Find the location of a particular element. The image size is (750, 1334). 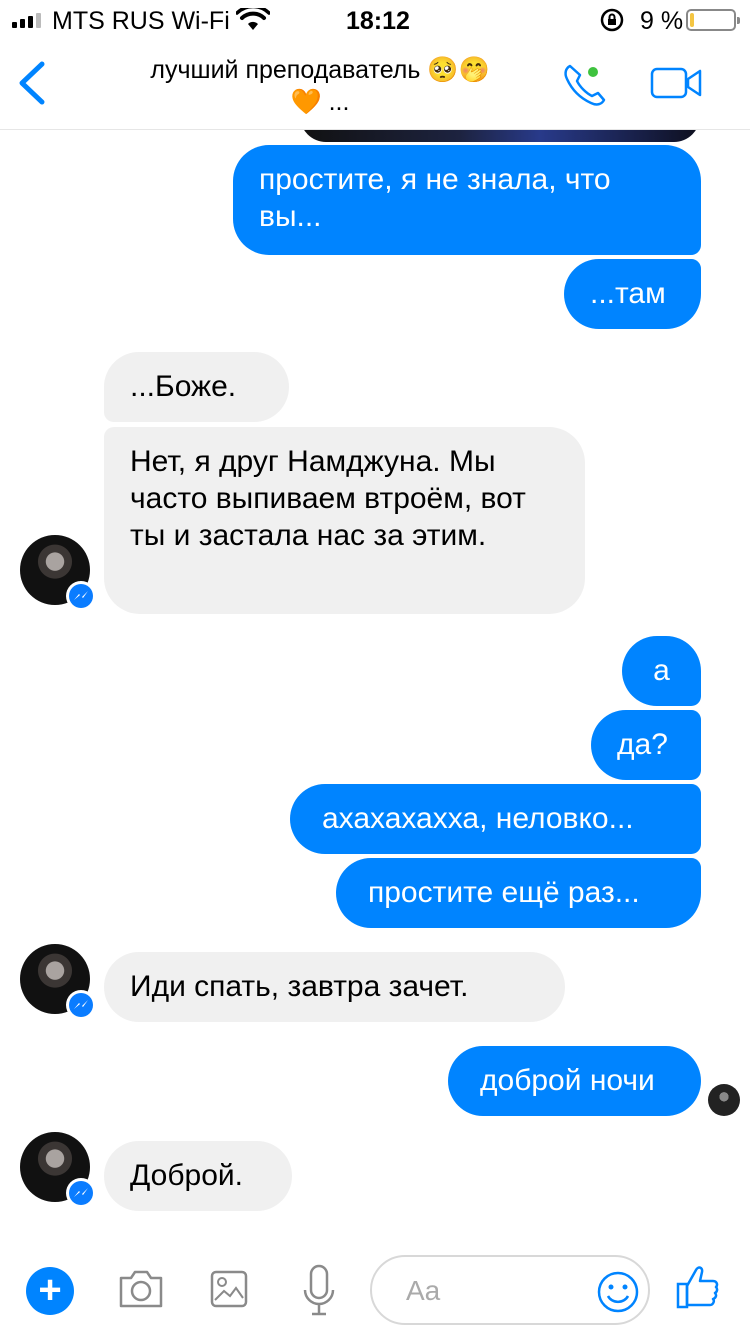

message-bubble-outgoing: доброй ночи is located at coordinates (574, 1081).